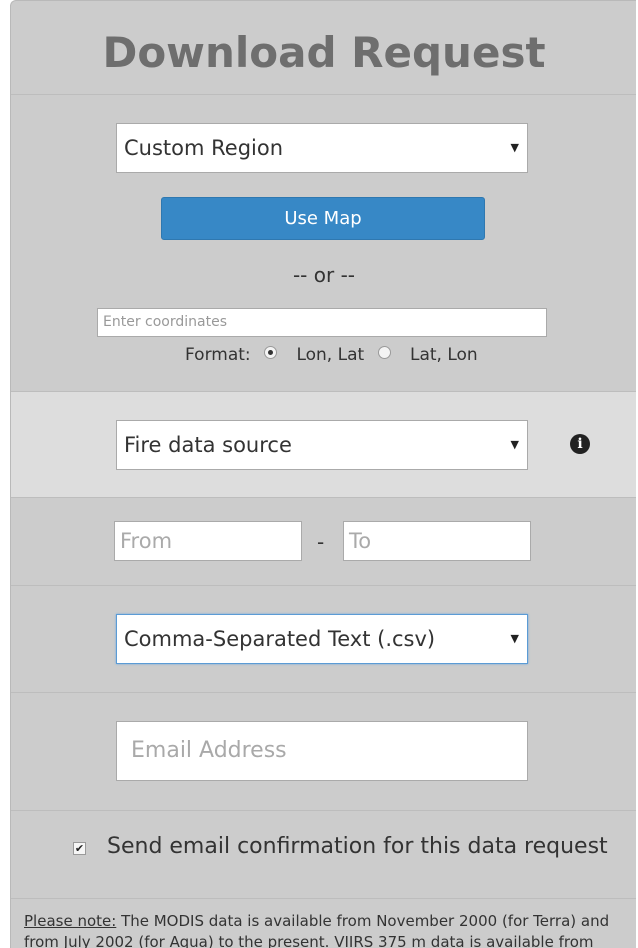 This screenshot has width=638, height=948. I want to click on to-date-input: To, so click(437, 541).